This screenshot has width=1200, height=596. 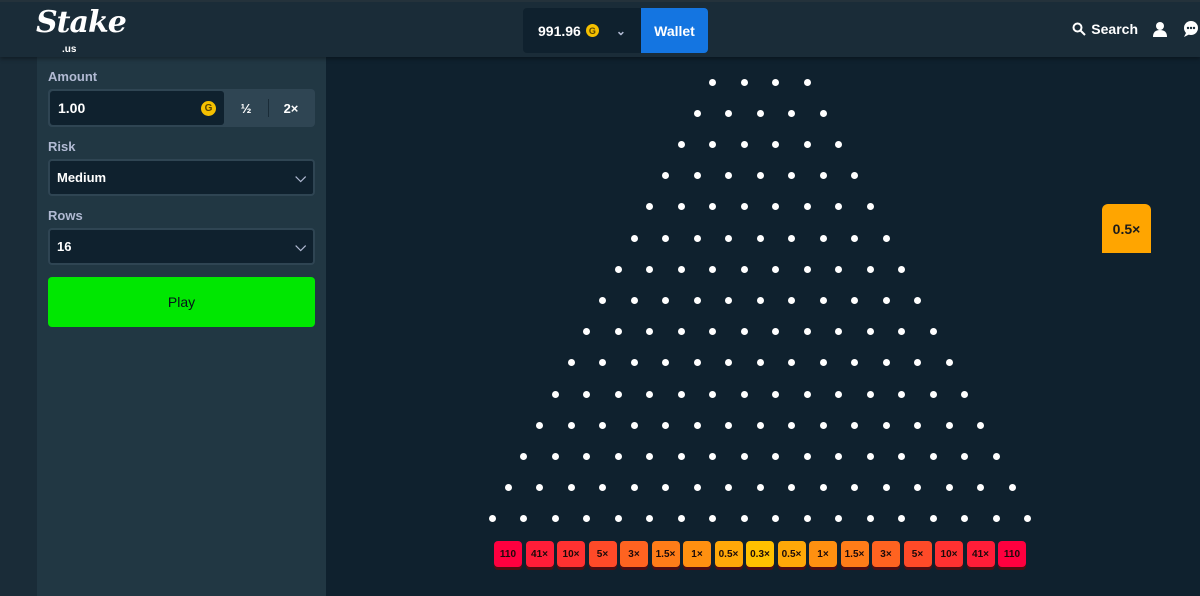 What do you see at coordinates (674, 30) in the screenshot?
I see `wallet-button: Wallet` at bounding box center [674, 30].